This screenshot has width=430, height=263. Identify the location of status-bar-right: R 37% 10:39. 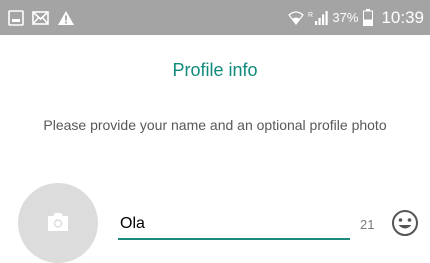
(356, 17).